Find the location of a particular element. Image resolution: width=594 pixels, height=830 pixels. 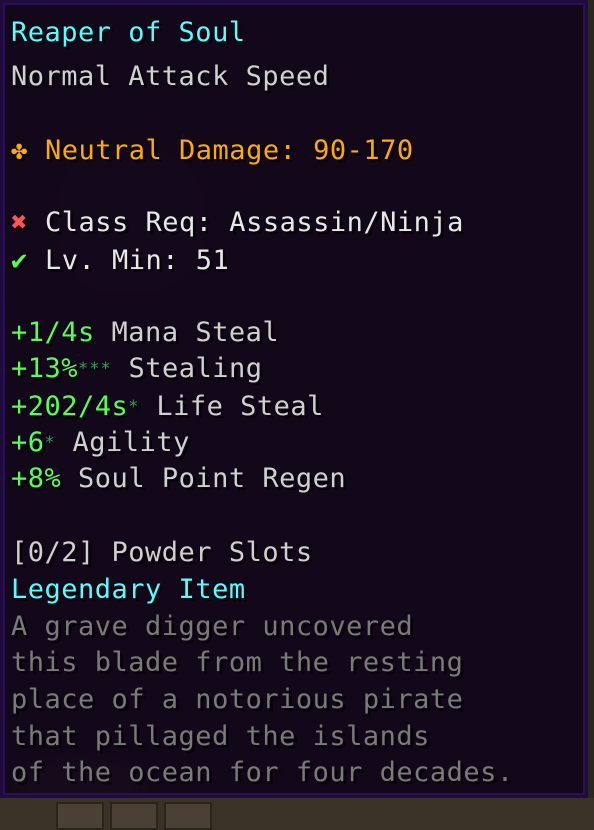

attack-speed: Normal Attack Speed is located at coordinates (170, 76).